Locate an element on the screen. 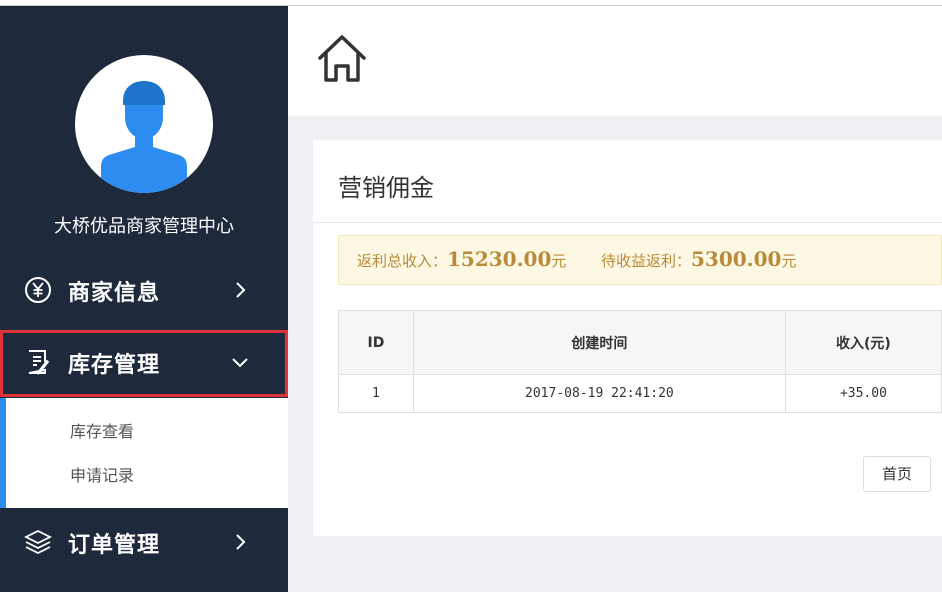 This screenshot has width=942, height=592. user-silhouette-icon is located at coordinates (144, 137).